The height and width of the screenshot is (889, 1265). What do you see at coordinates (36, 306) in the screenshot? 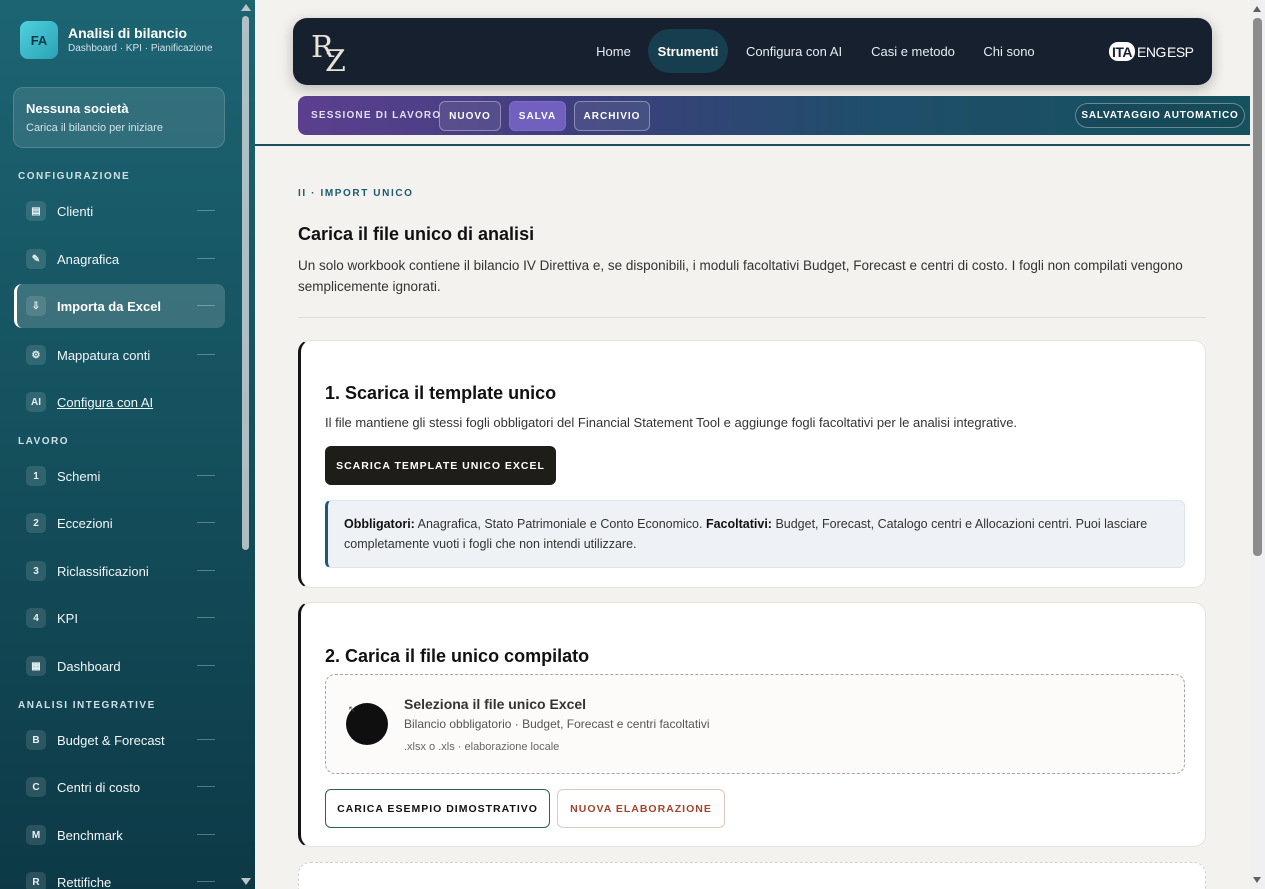
I see `download-icon: ⇩` at bounding box center [36, 306].